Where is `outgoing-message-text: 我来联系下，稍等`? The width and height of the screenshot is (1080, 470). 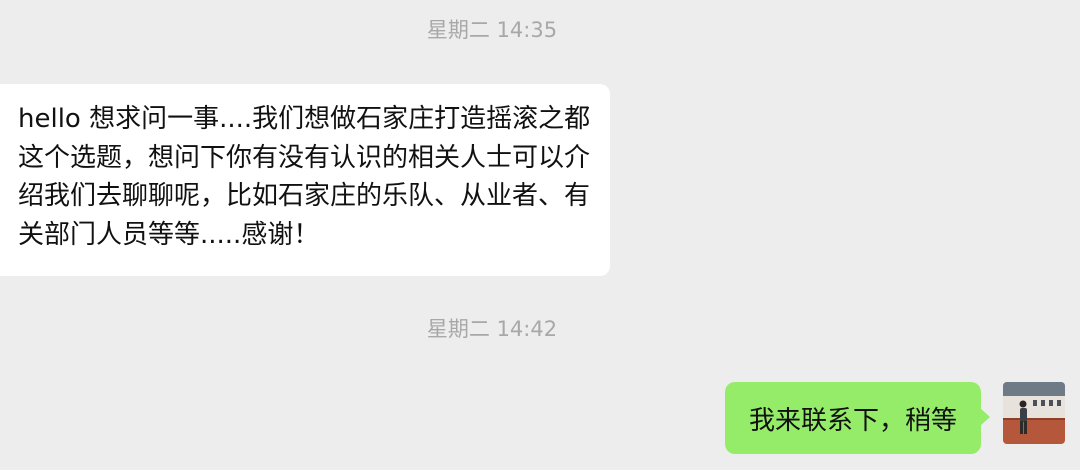
outgoing-message-text: 我来联系下，稍等 is located at coordinates (852, 420).